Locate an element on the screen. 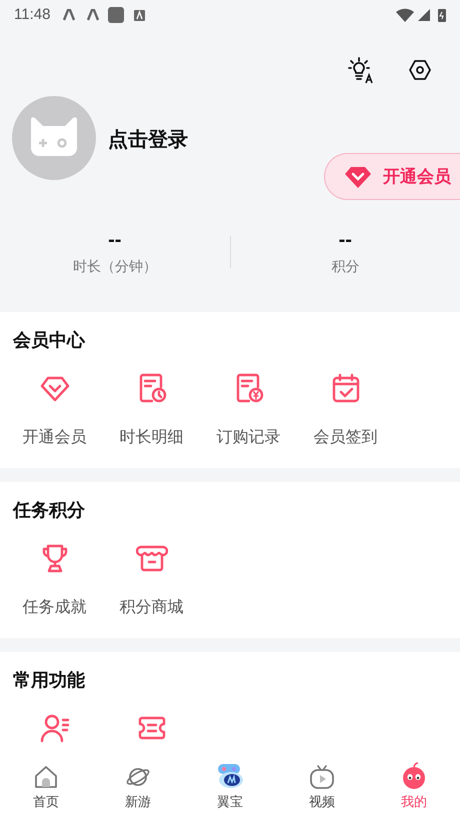 This screenshot has height=817, width=460. home-icon is located at coordinates (46, 777).